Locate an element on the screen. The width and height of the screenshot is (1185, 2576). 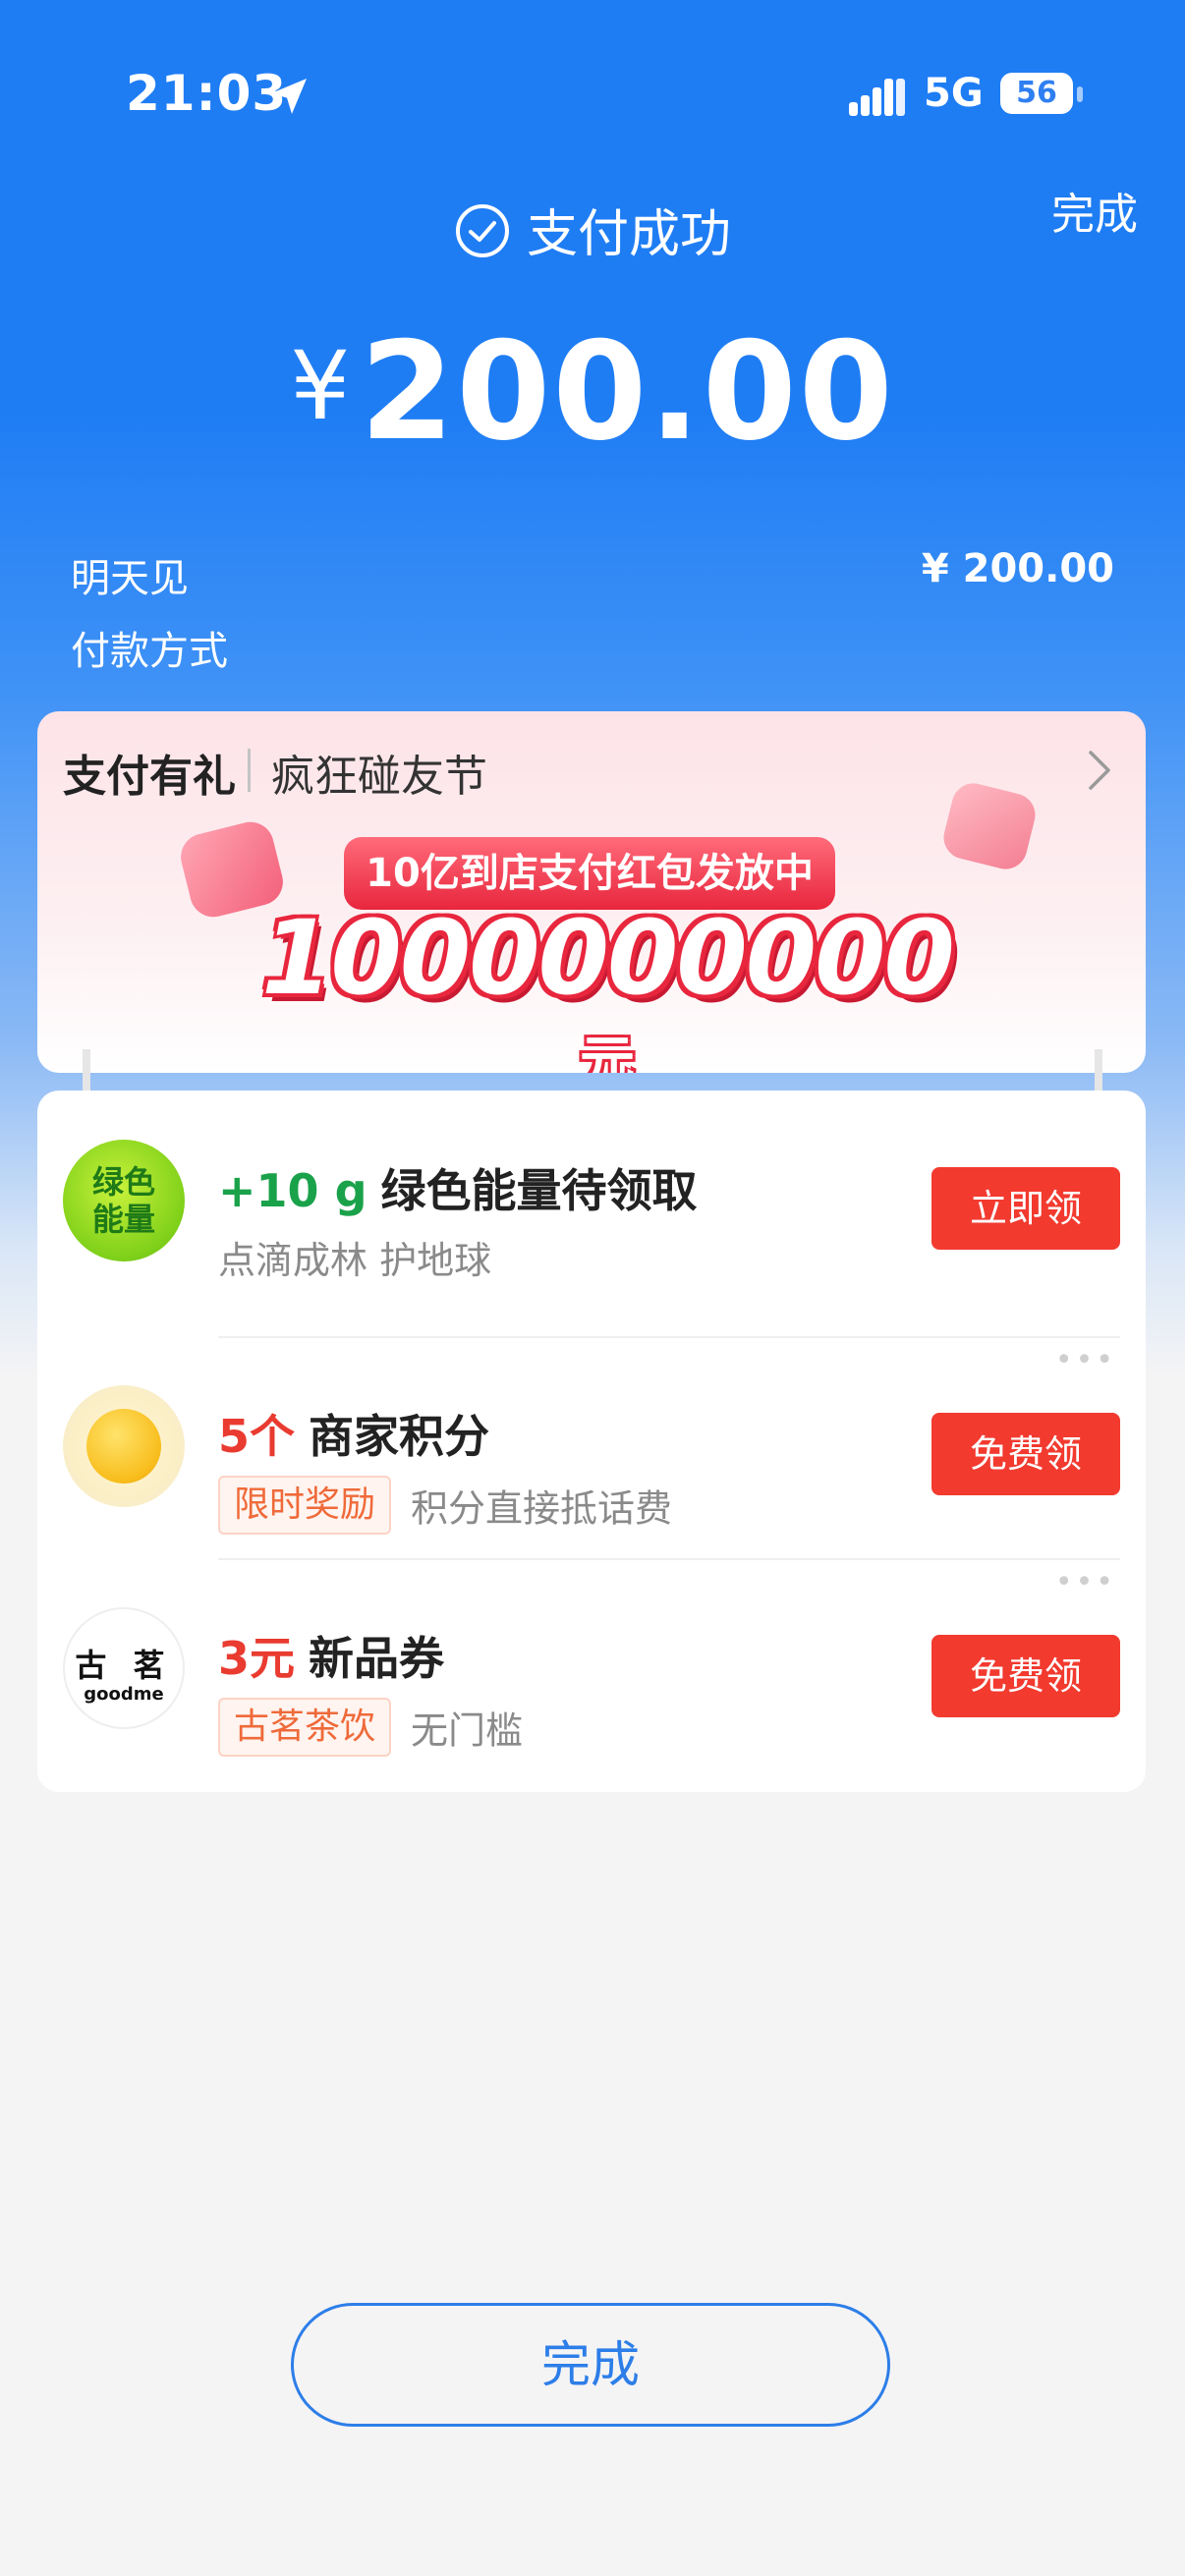
promo-title: 支付有礼 is located at coordinates (150, 777).